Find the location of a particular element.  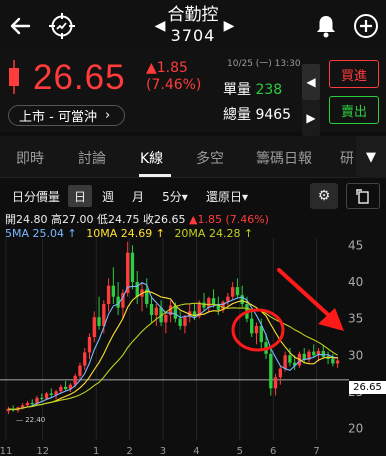

x-tick-label: 6 is located at coordinates (273, 451).